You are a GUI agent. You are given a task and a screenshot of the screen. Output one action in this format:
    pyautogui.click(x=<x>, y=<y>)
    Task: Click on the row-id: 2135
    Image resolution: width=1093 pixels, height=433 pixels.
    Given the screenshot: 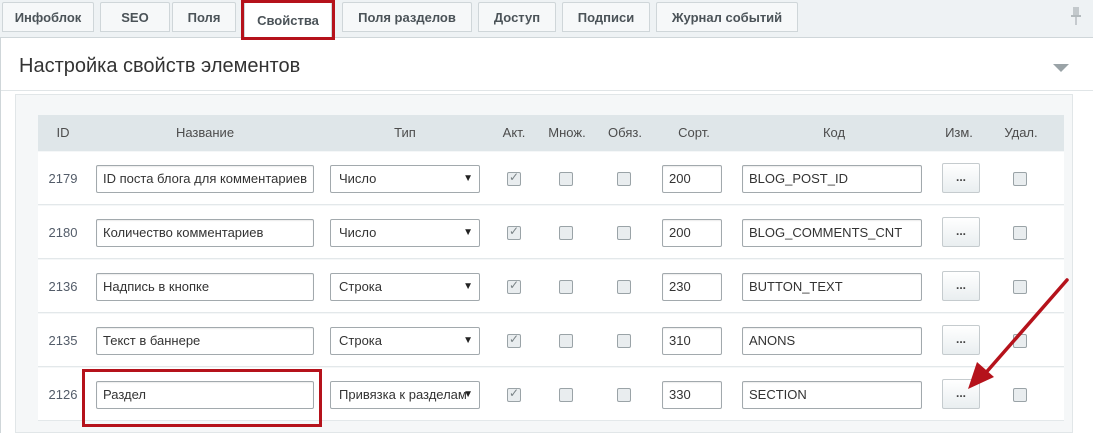 What is the action you would take?
    pyautogui.click(x=63, y=340)
    